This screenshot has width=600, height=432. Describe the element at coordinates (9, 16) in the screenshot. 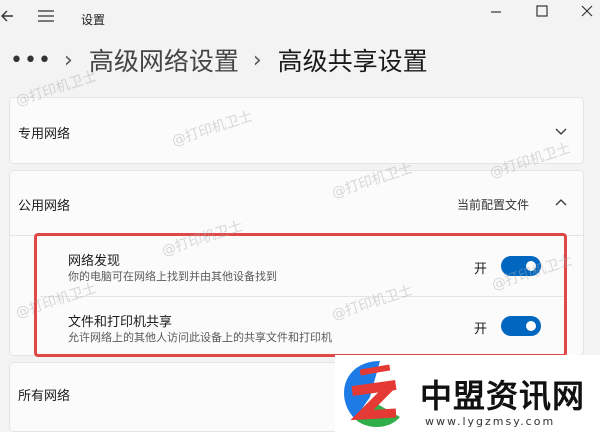

I see `back-arrow-icon` at that location.